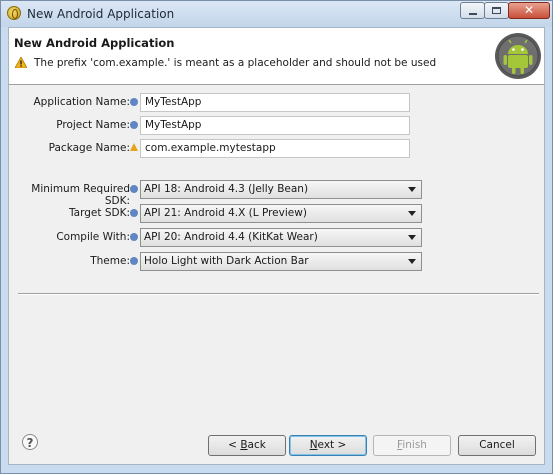  What do you see at coordinates (21, 62) in the screenshot?
I see `warning-icon` at bounding box center [21, 62].